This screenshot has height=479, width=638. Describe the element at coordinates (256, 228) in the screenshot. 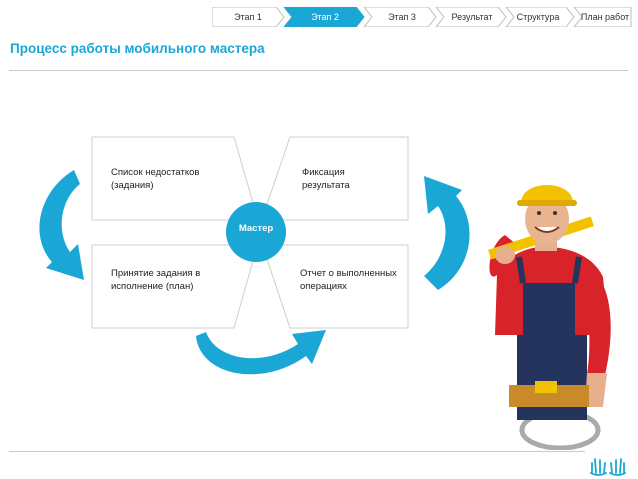

I see `center-label: Мастер` at that location.